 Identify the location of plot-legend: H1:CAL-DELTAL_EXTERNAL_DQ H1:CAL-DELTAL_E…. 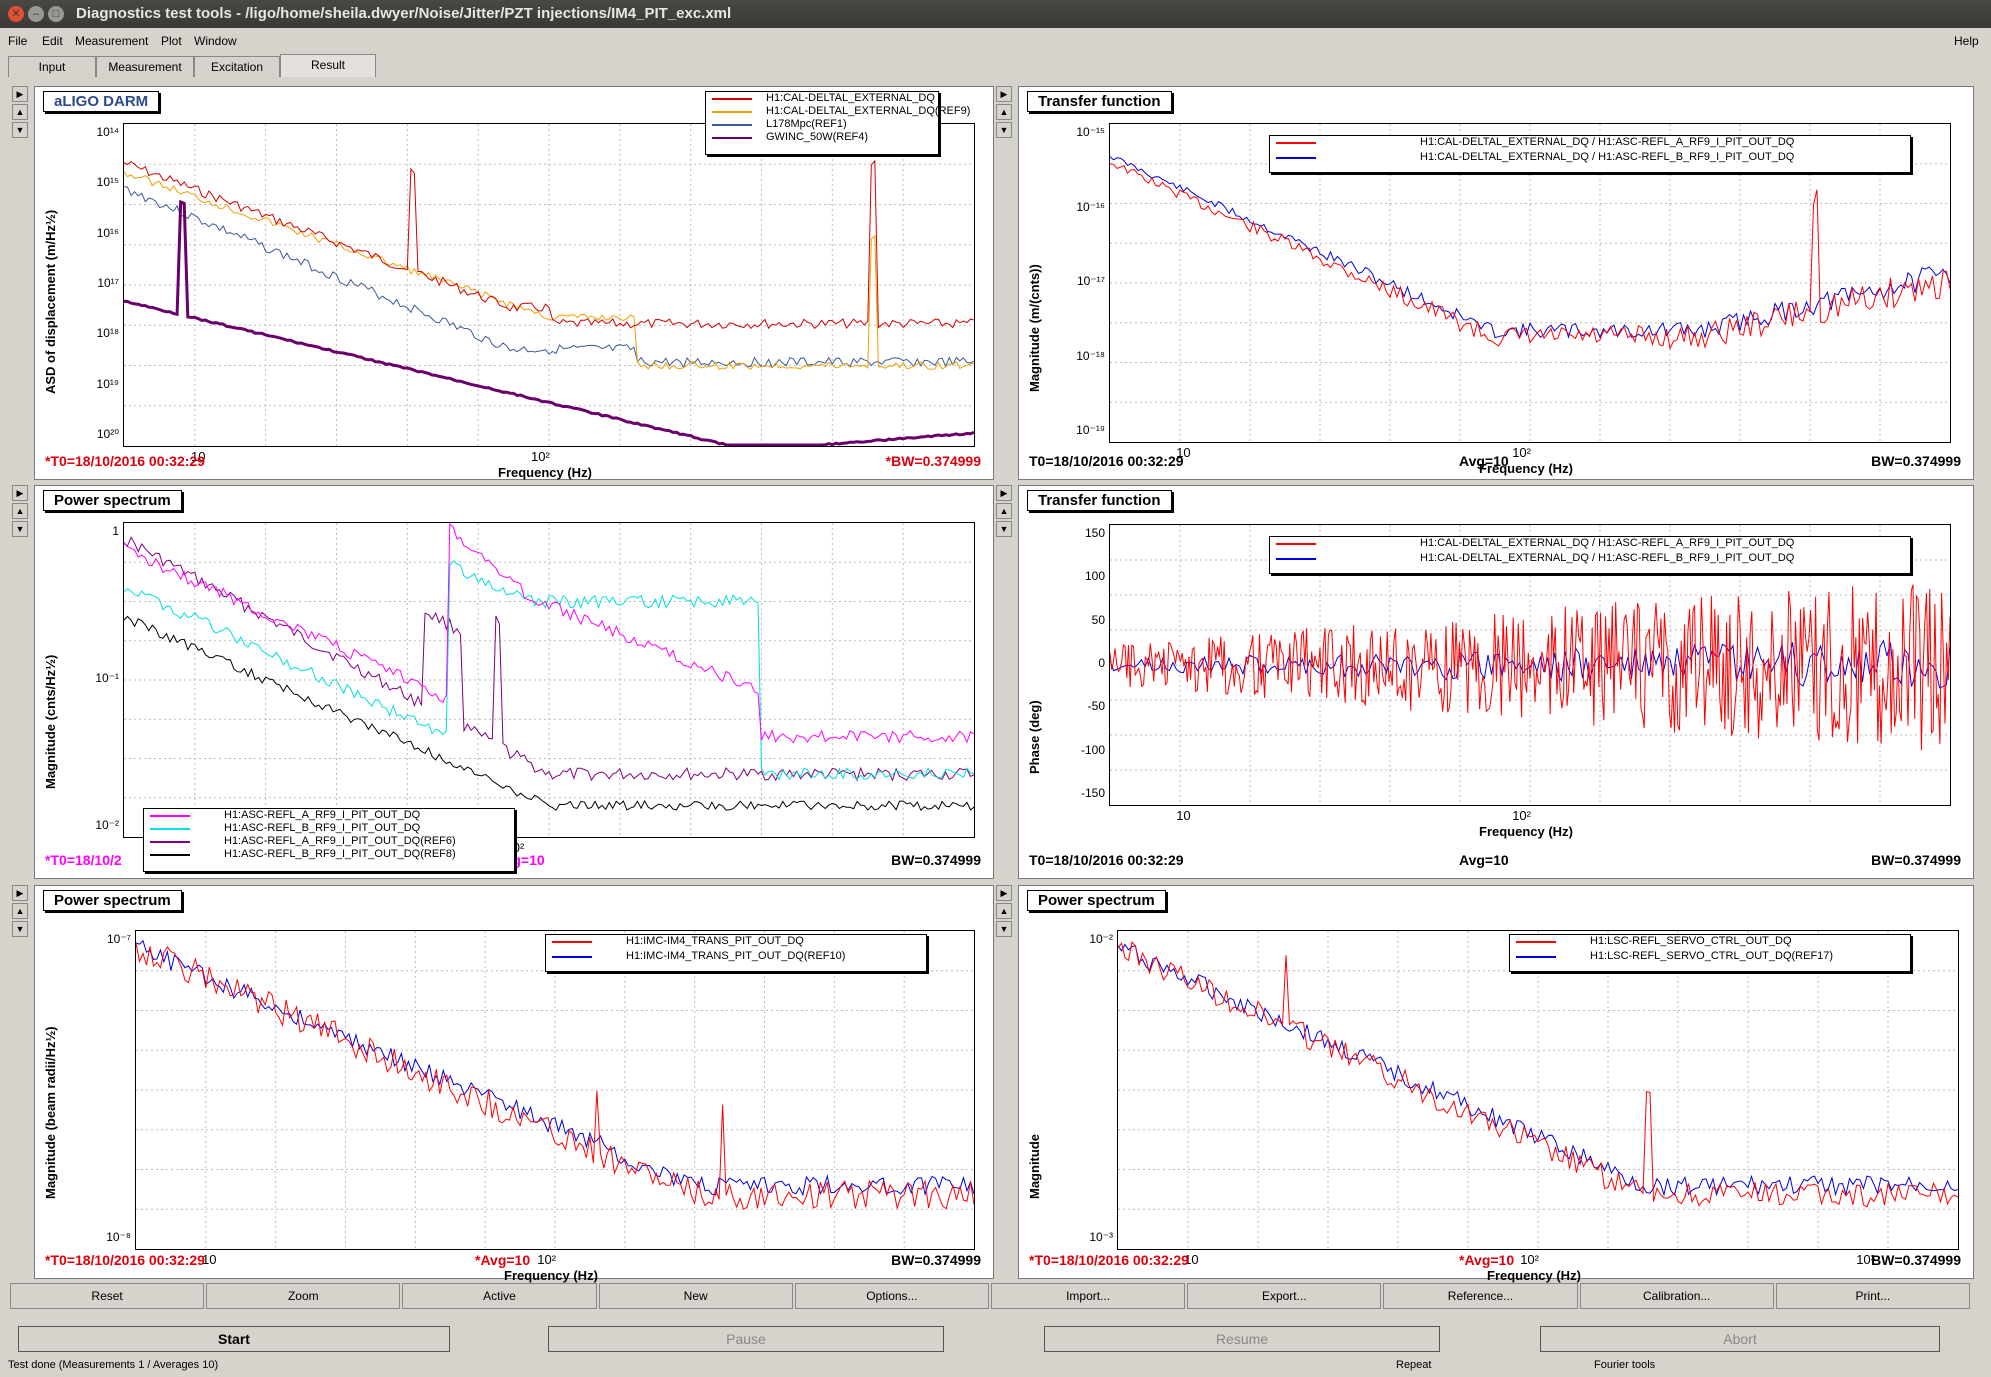
(837, 123).